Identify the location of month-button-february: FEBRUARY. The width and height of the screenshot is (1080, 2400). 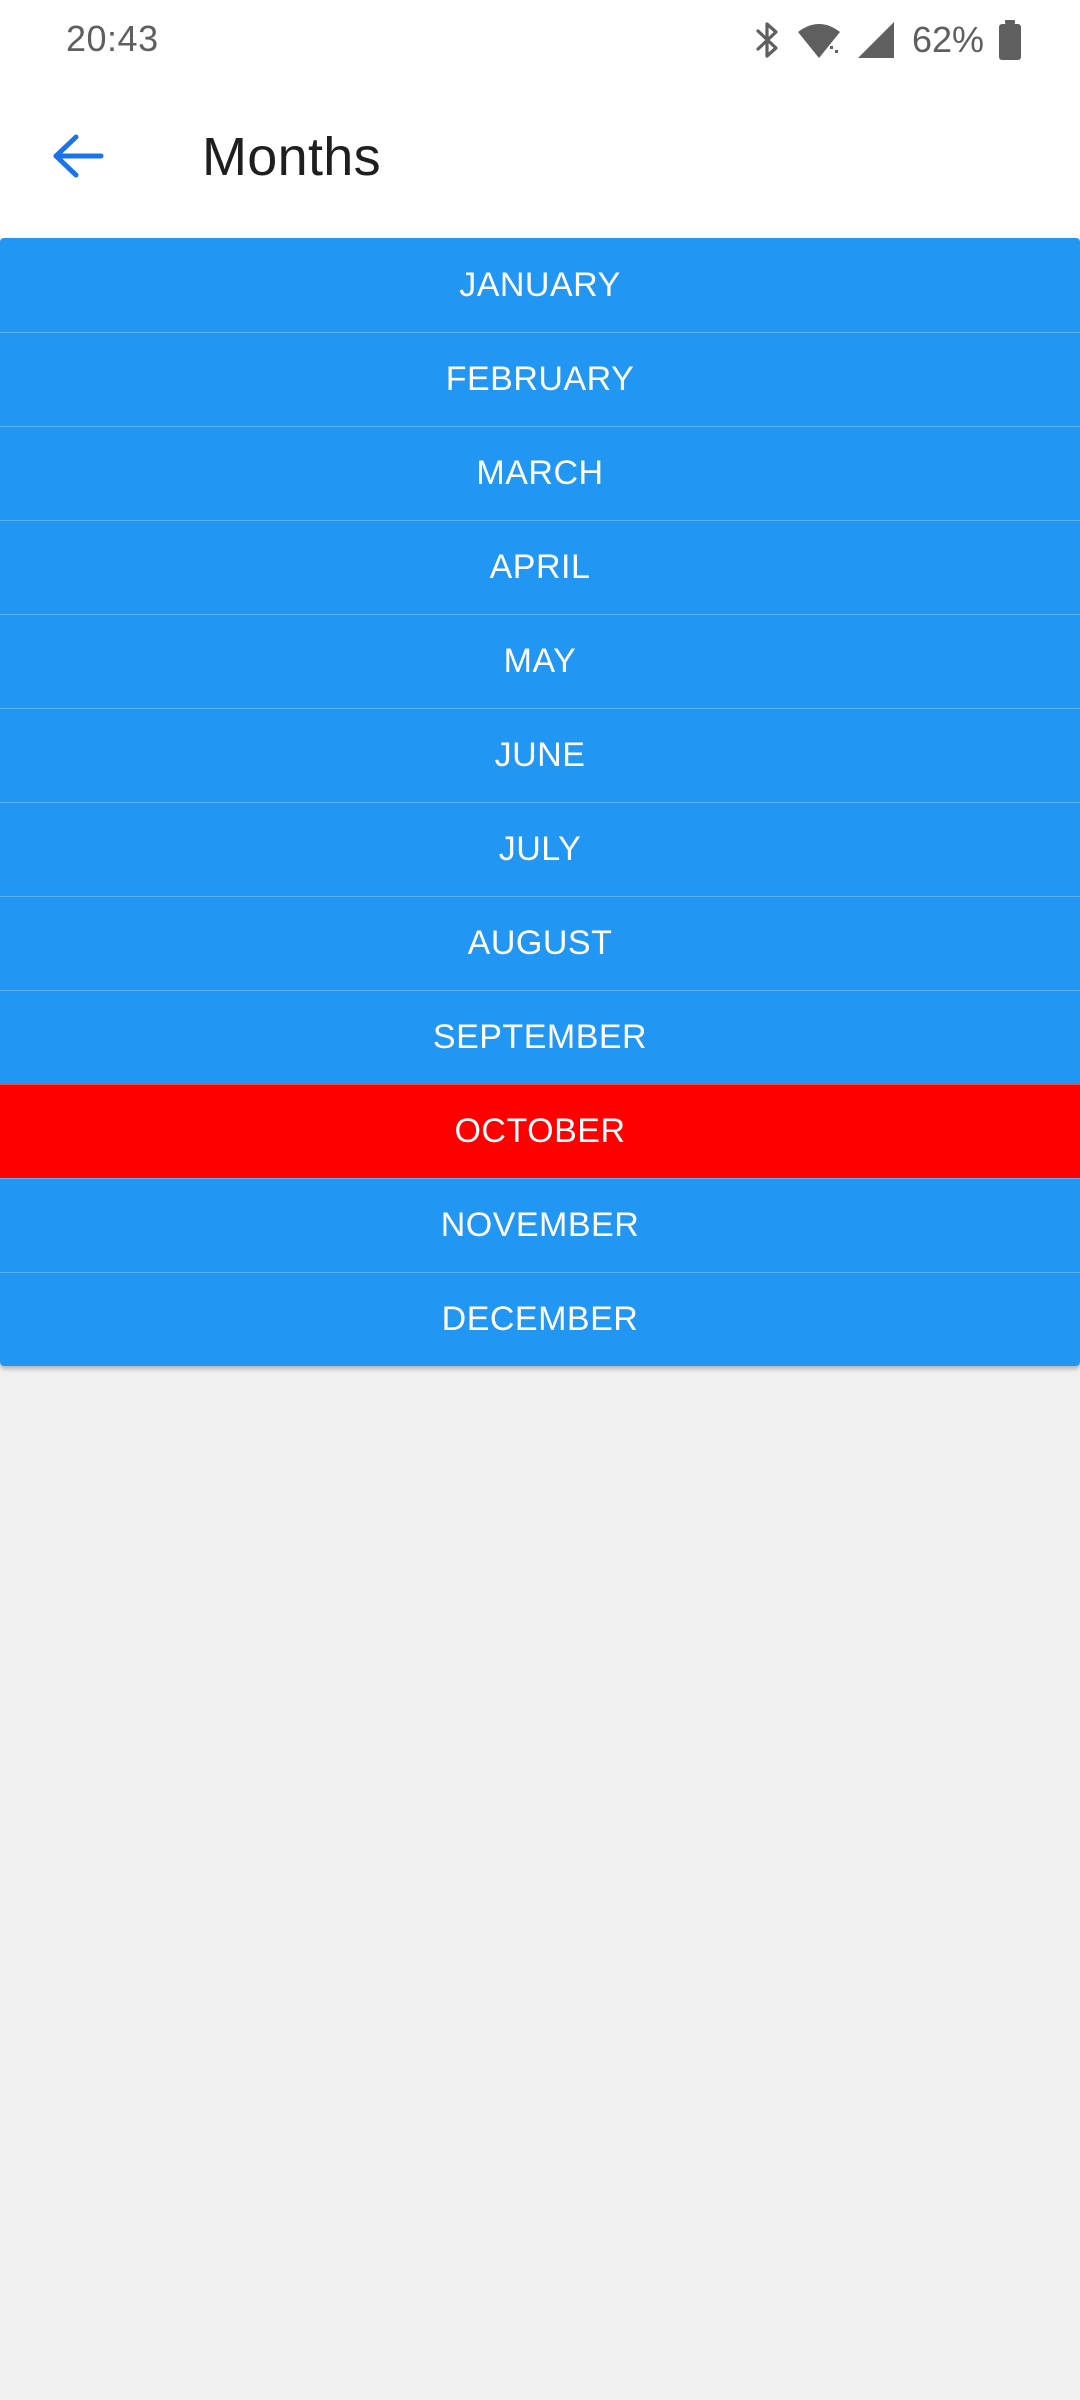
(540, 379).